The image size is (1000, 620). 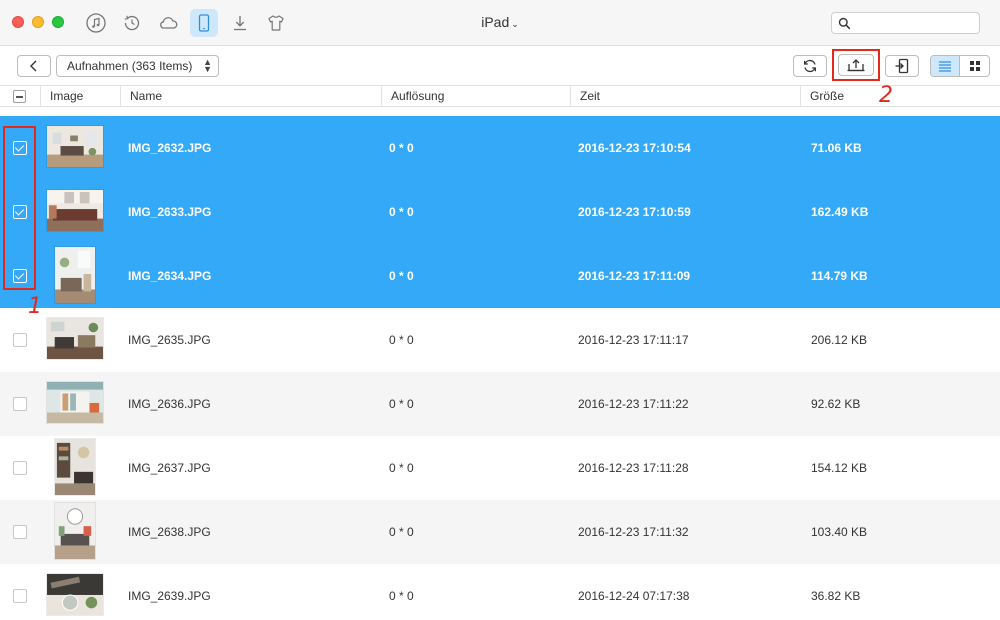 What do you see at coordinates (96, 23) in the screenshot?
I see `music-icon` at bounding box center [96, 23].